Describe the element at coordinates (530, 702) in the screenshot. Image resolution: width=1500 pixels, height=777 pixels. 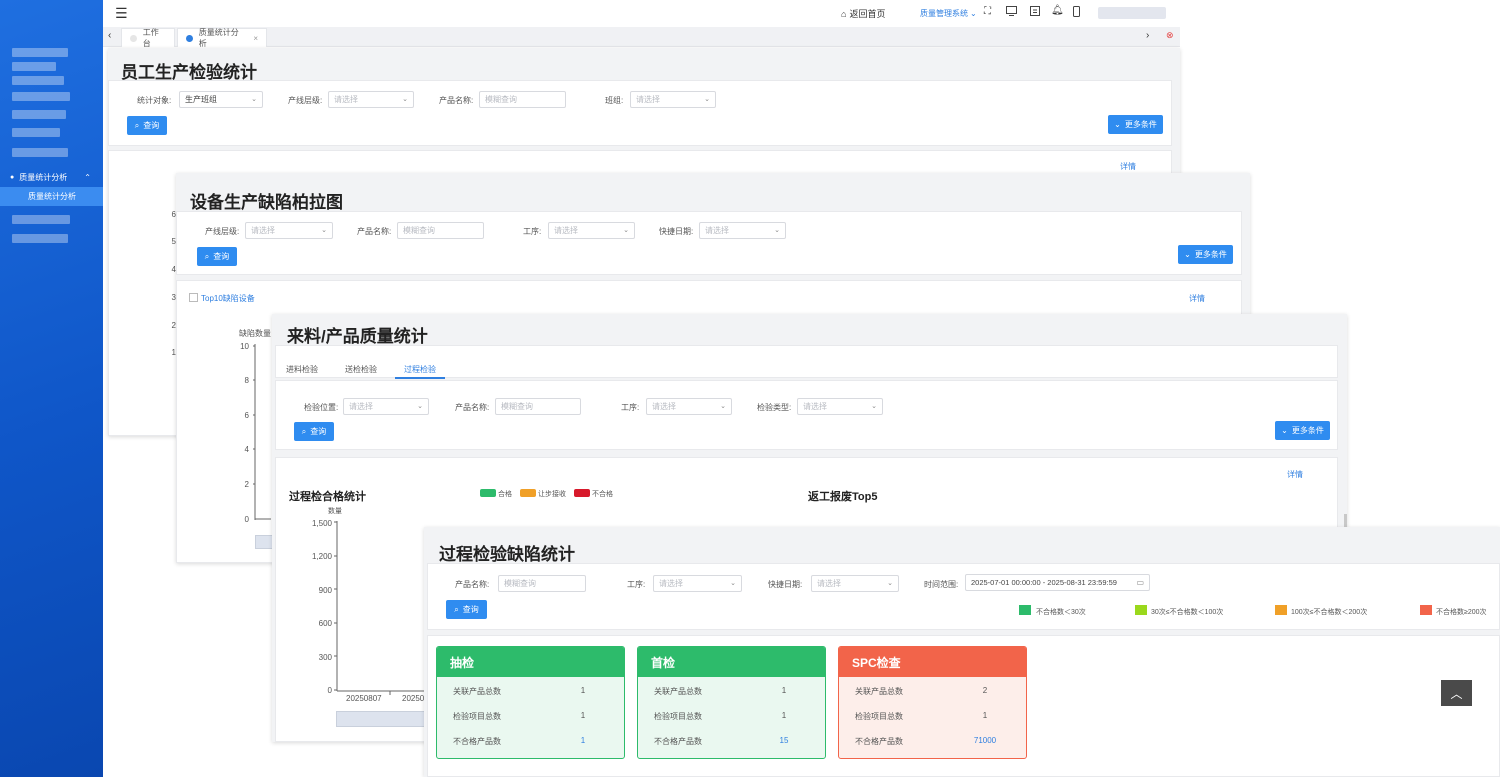
I see `stat-card-sampling: 抽检 关联产品总数 1 检验项目总数 1 不合格产品数 1` at that location.